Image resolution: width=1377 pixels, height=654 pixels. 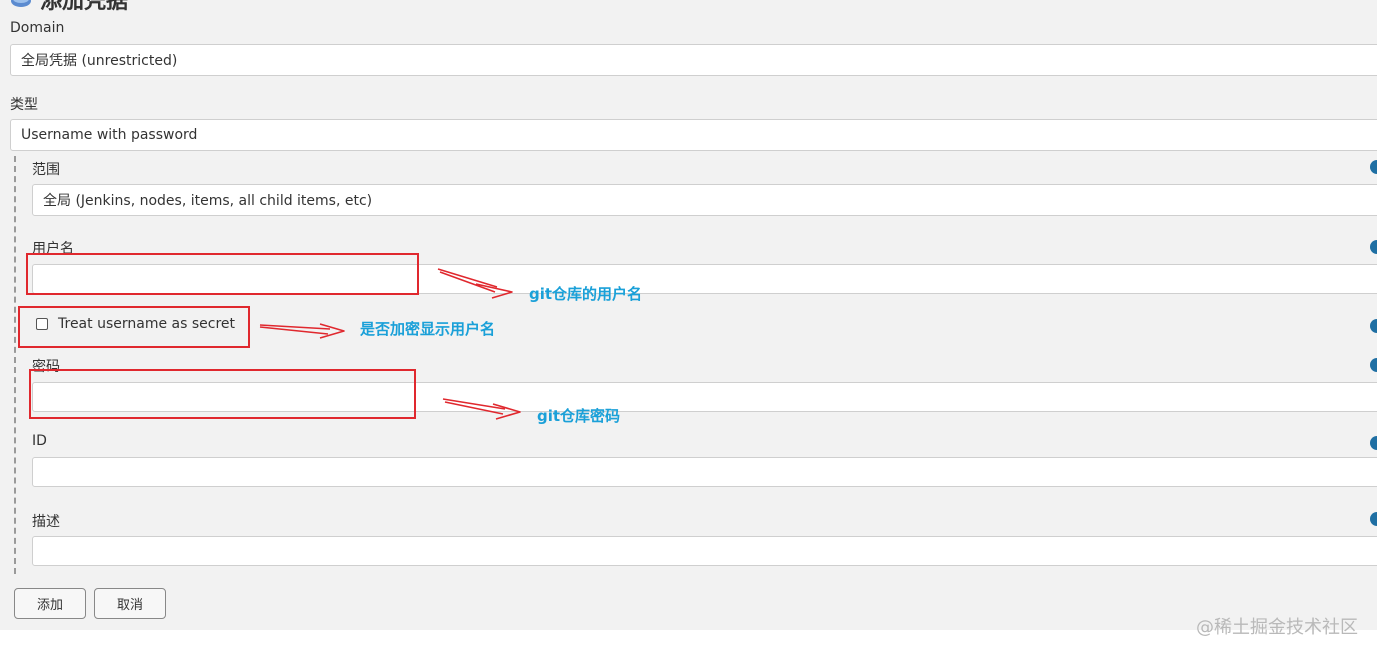 I want to click on watermark: @稀土掘金技术社区, so click(x=1277, y=627).